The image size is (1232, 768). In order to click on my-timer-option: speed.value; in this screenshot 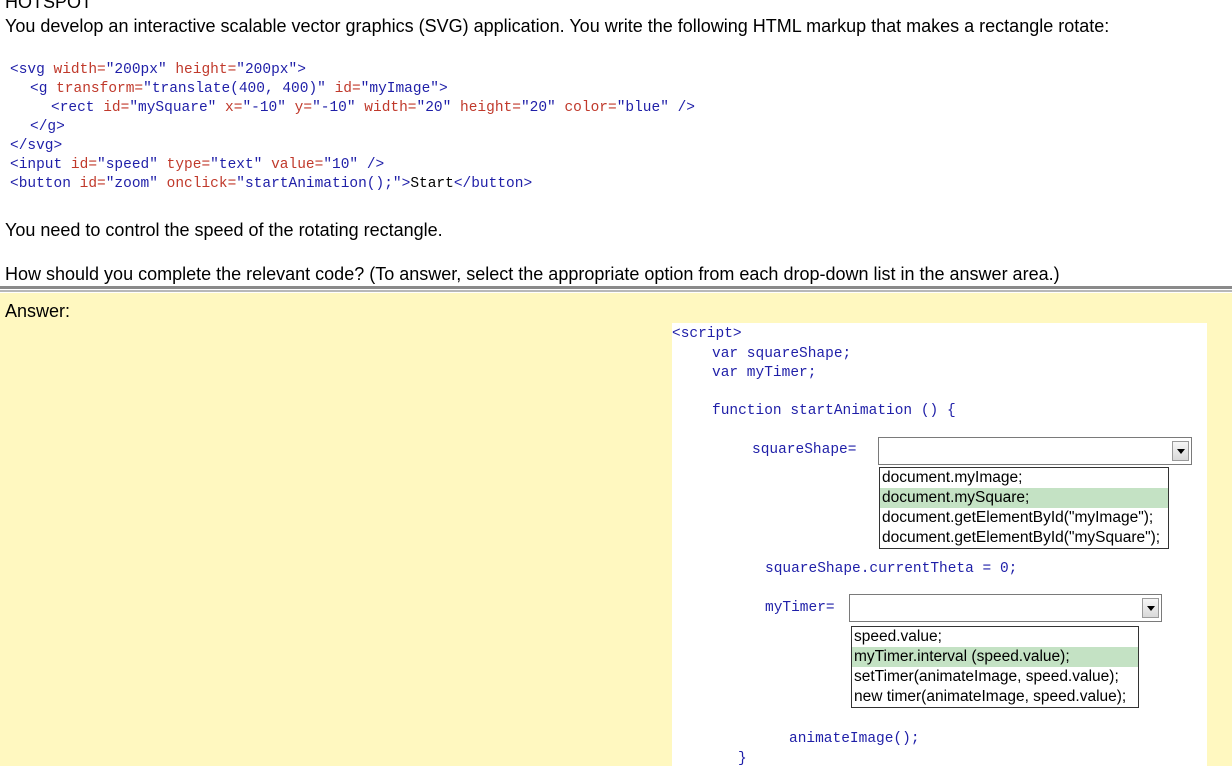, I will do `click(995, 637)`.